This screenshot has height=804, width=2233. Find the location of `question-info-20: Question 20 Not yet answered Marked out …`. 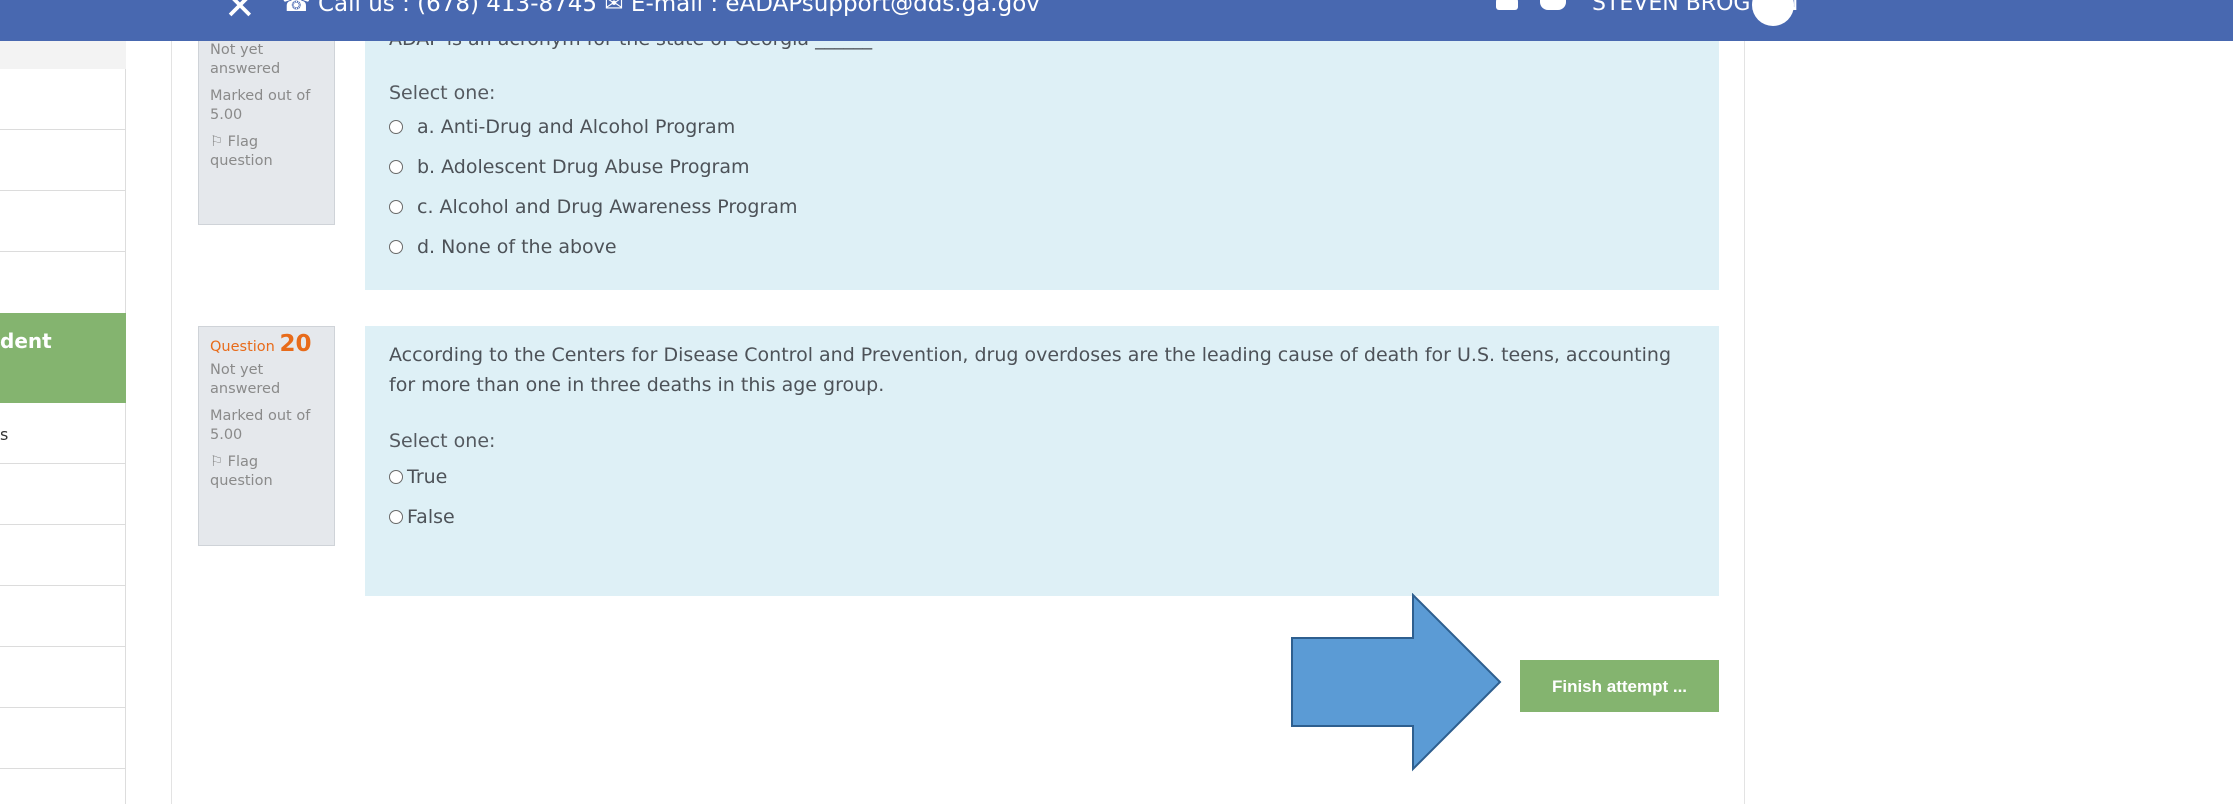

question-info-20: Question 20 Not yet answered Marked out … is located at coordinates (266, 436).